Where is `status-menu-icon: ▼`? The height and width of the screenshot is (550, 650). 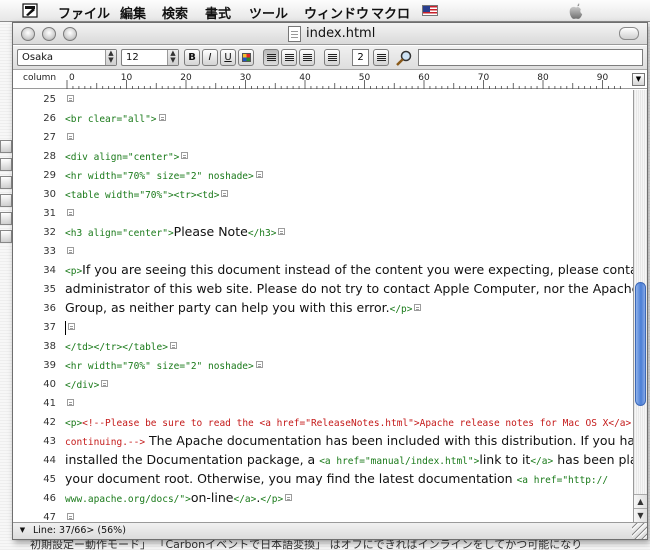 status-menu-icon: ▼ is located at coordinates (22, 530).